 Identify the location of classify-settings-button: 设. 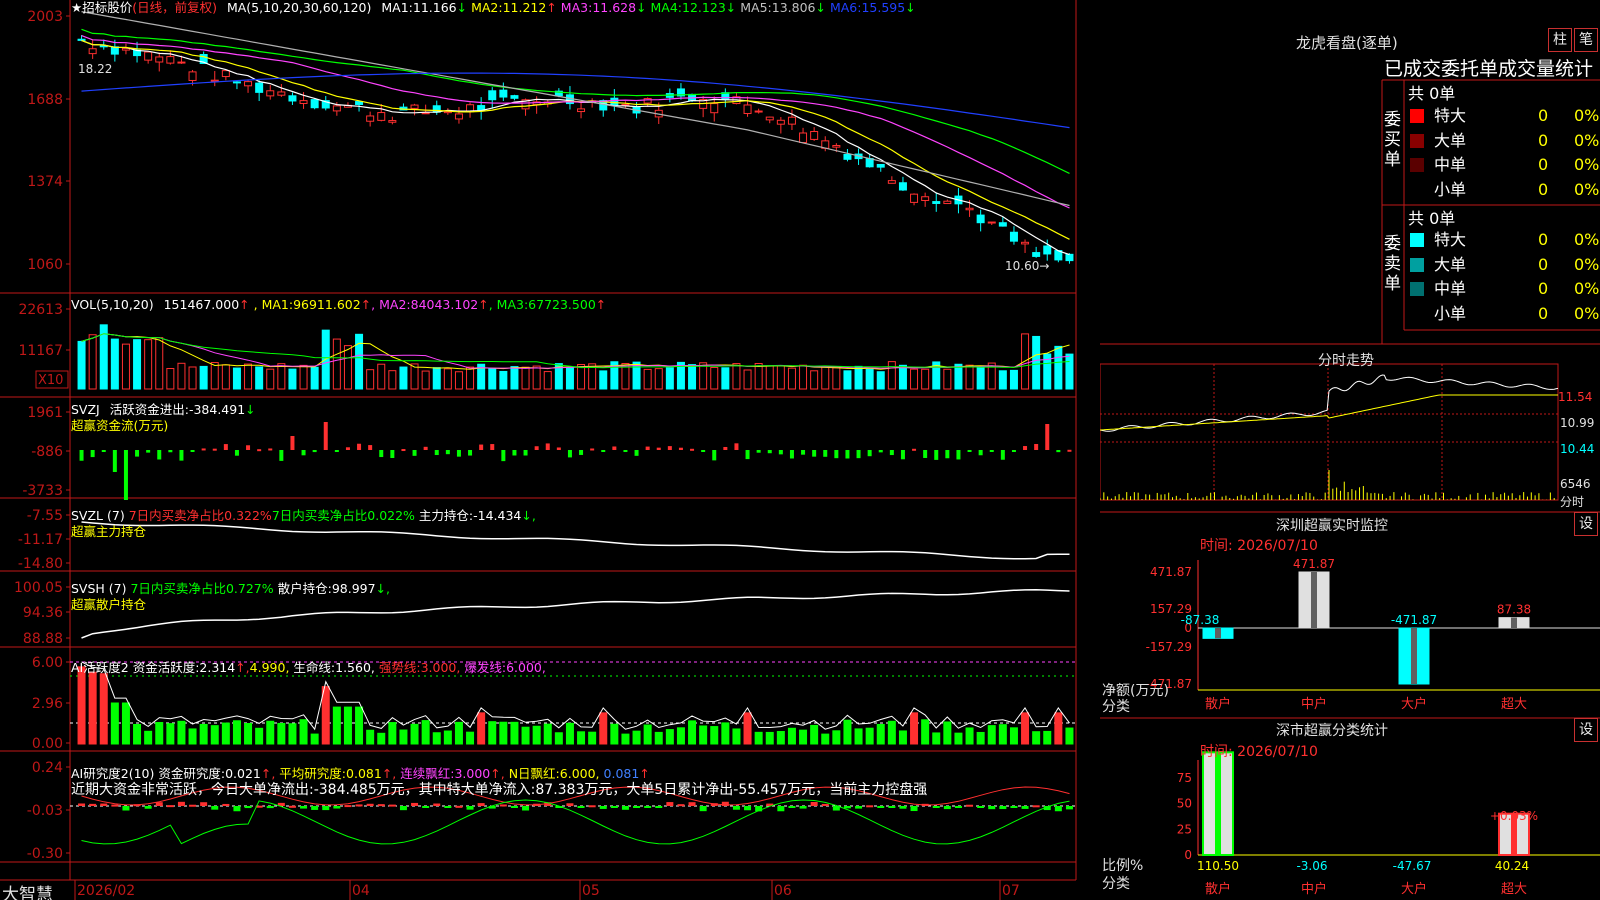
(1586, 730).